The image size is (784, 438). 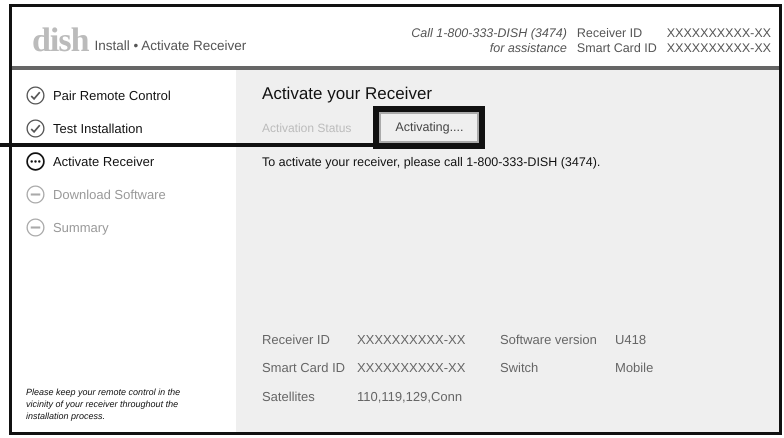 What do you see at coordinates (634, 368) in the screenshot?
I see `info-value: Mobile` at bounding box center [634, 368].